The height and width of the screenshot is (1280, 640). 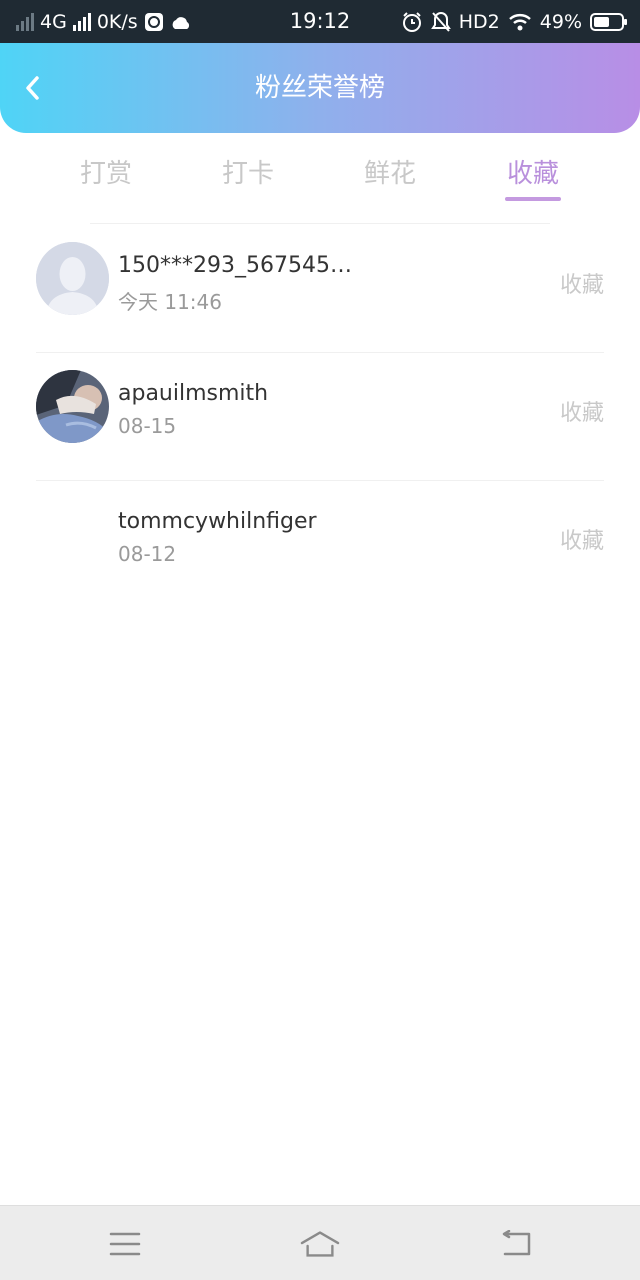 I want to click on hd-indicator: HD2, so click(x=479, y=21).